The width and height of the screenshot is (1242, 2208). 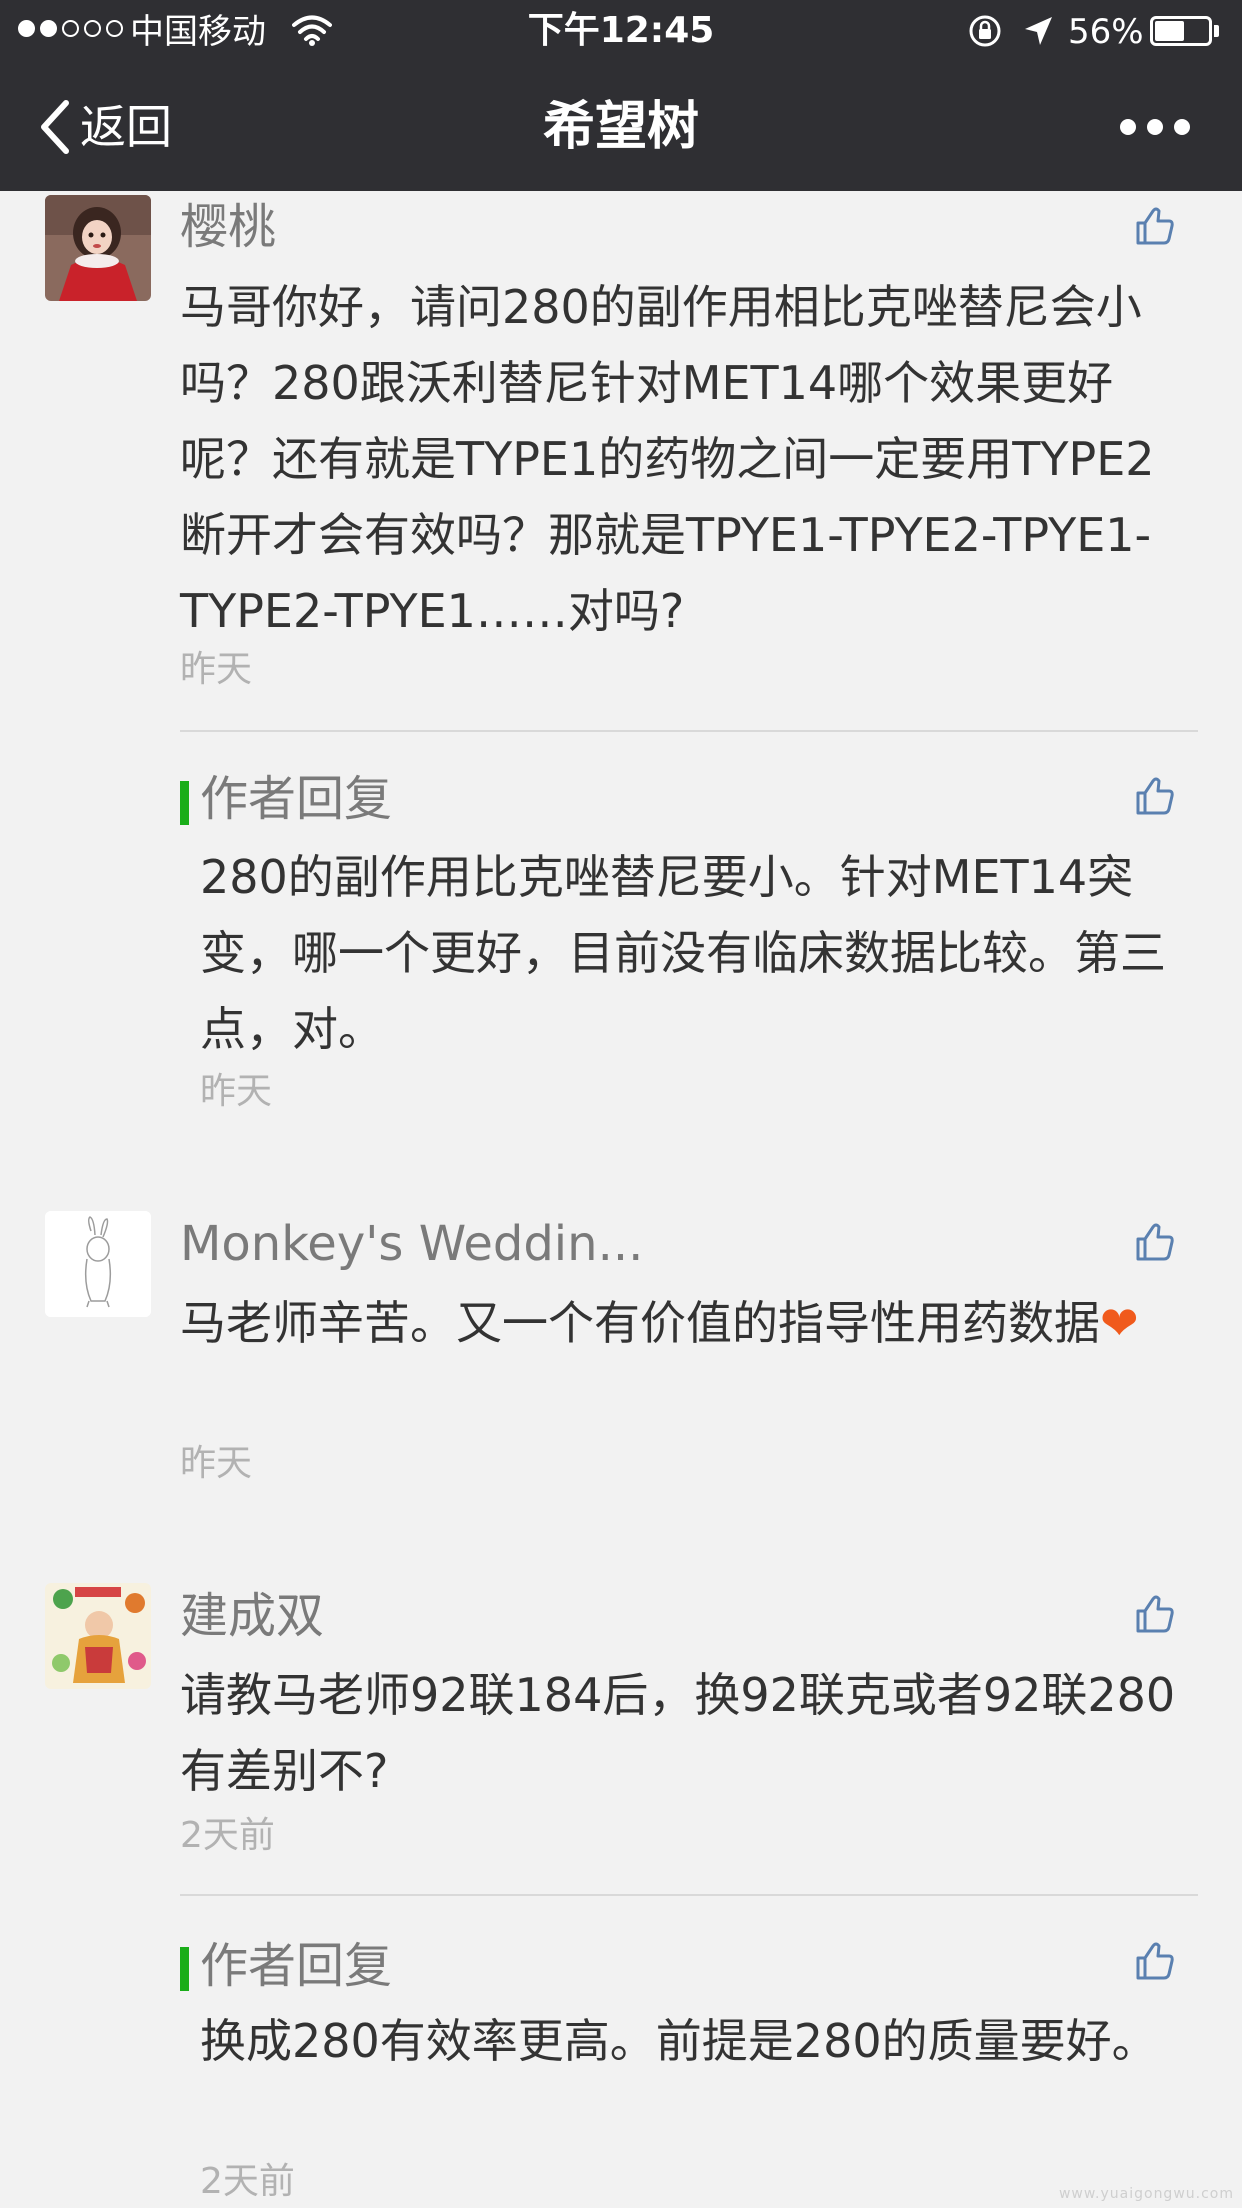 I want to click on comment-time: 2天前, so click(x=227, y=1835).